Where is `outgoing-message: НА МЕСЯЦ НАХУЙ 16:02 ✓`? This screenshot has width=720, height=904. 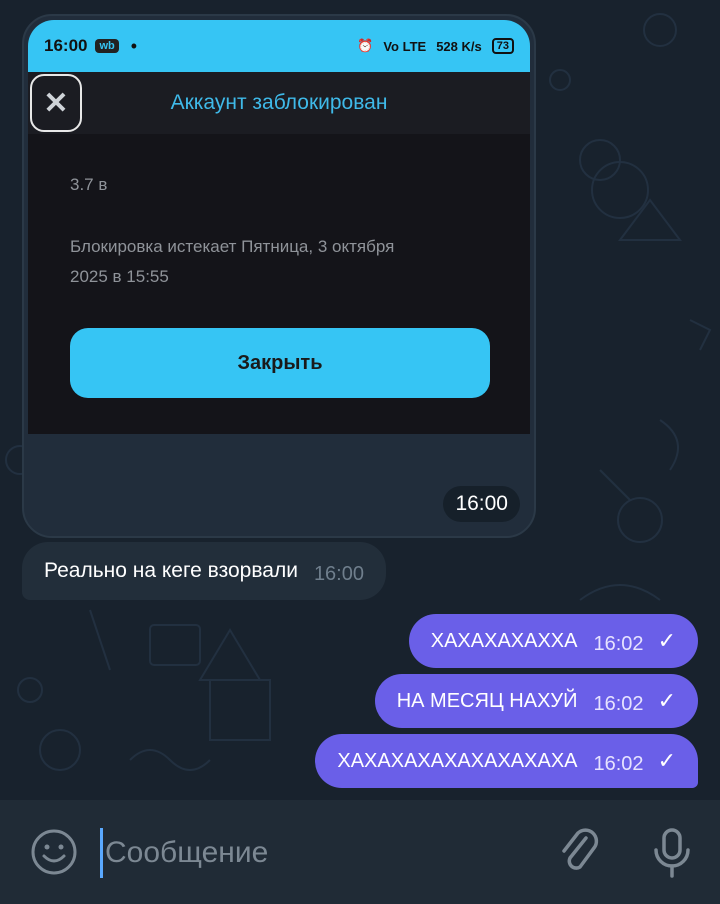
outgoing-message: НА МЕСЯЦ НАХУЙ 16:02 ✓ is located at coordinates (536, 701).